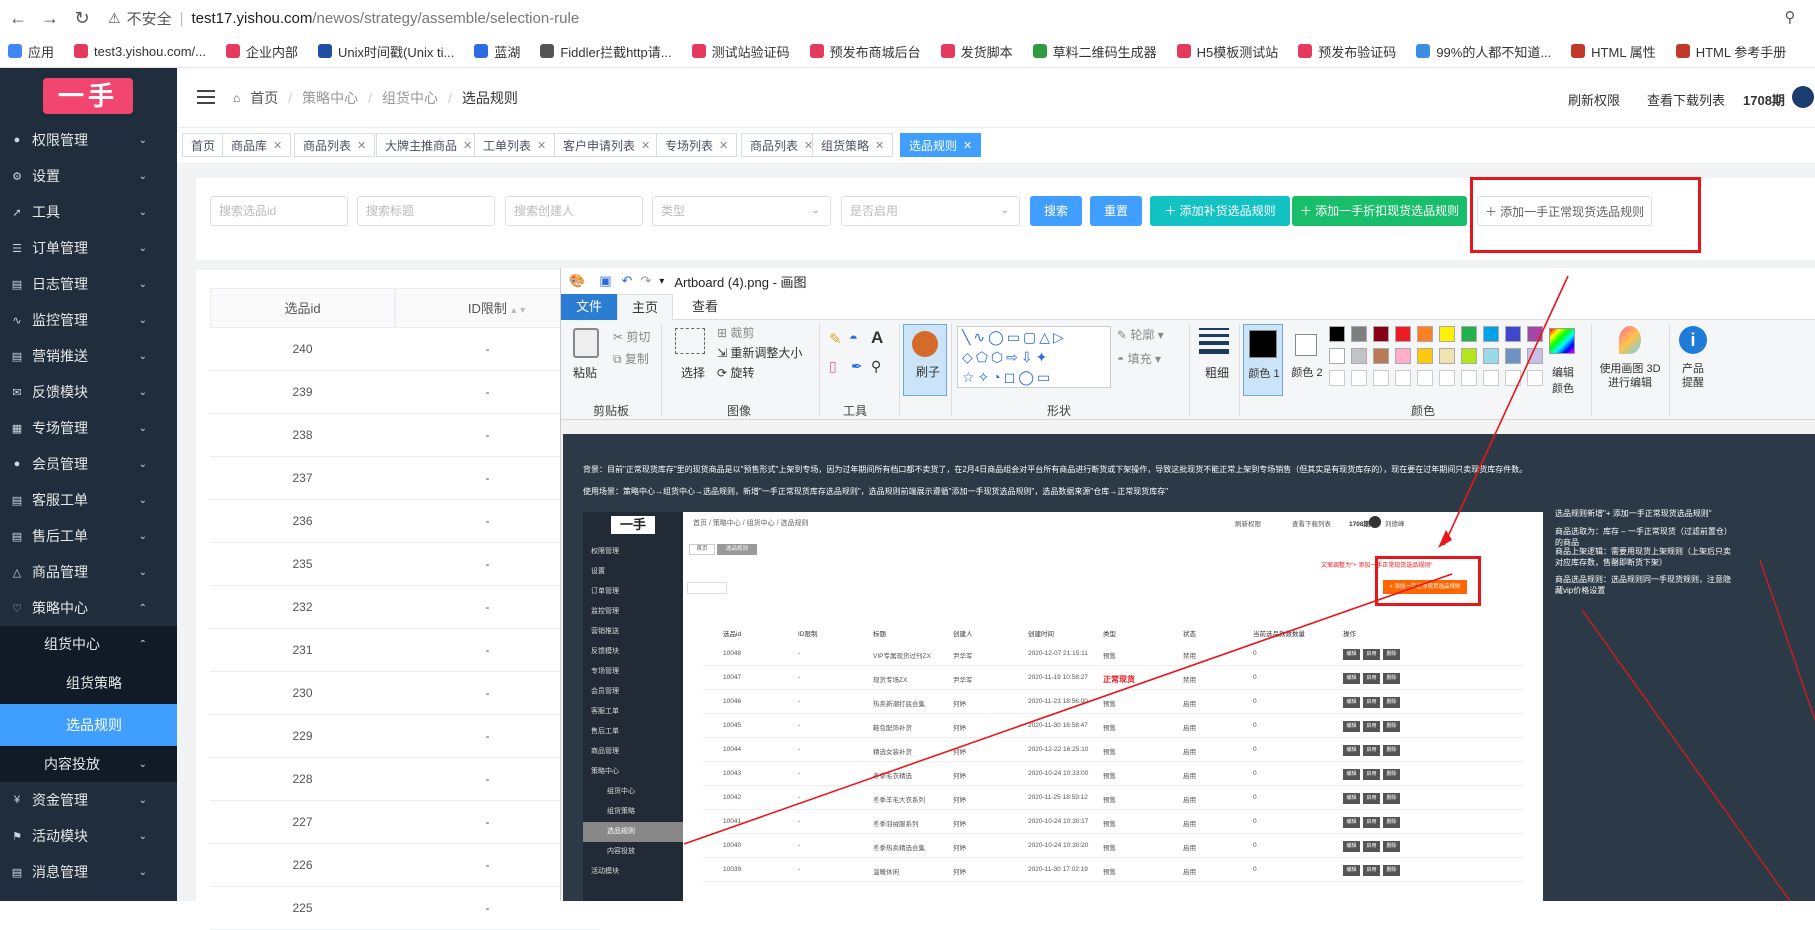 The width and height of the screenshot is (1815, 930). Describe the element at coordinates (1068, 709) in the screenshot. I see `arrow-line-to-sidebar` at that location.